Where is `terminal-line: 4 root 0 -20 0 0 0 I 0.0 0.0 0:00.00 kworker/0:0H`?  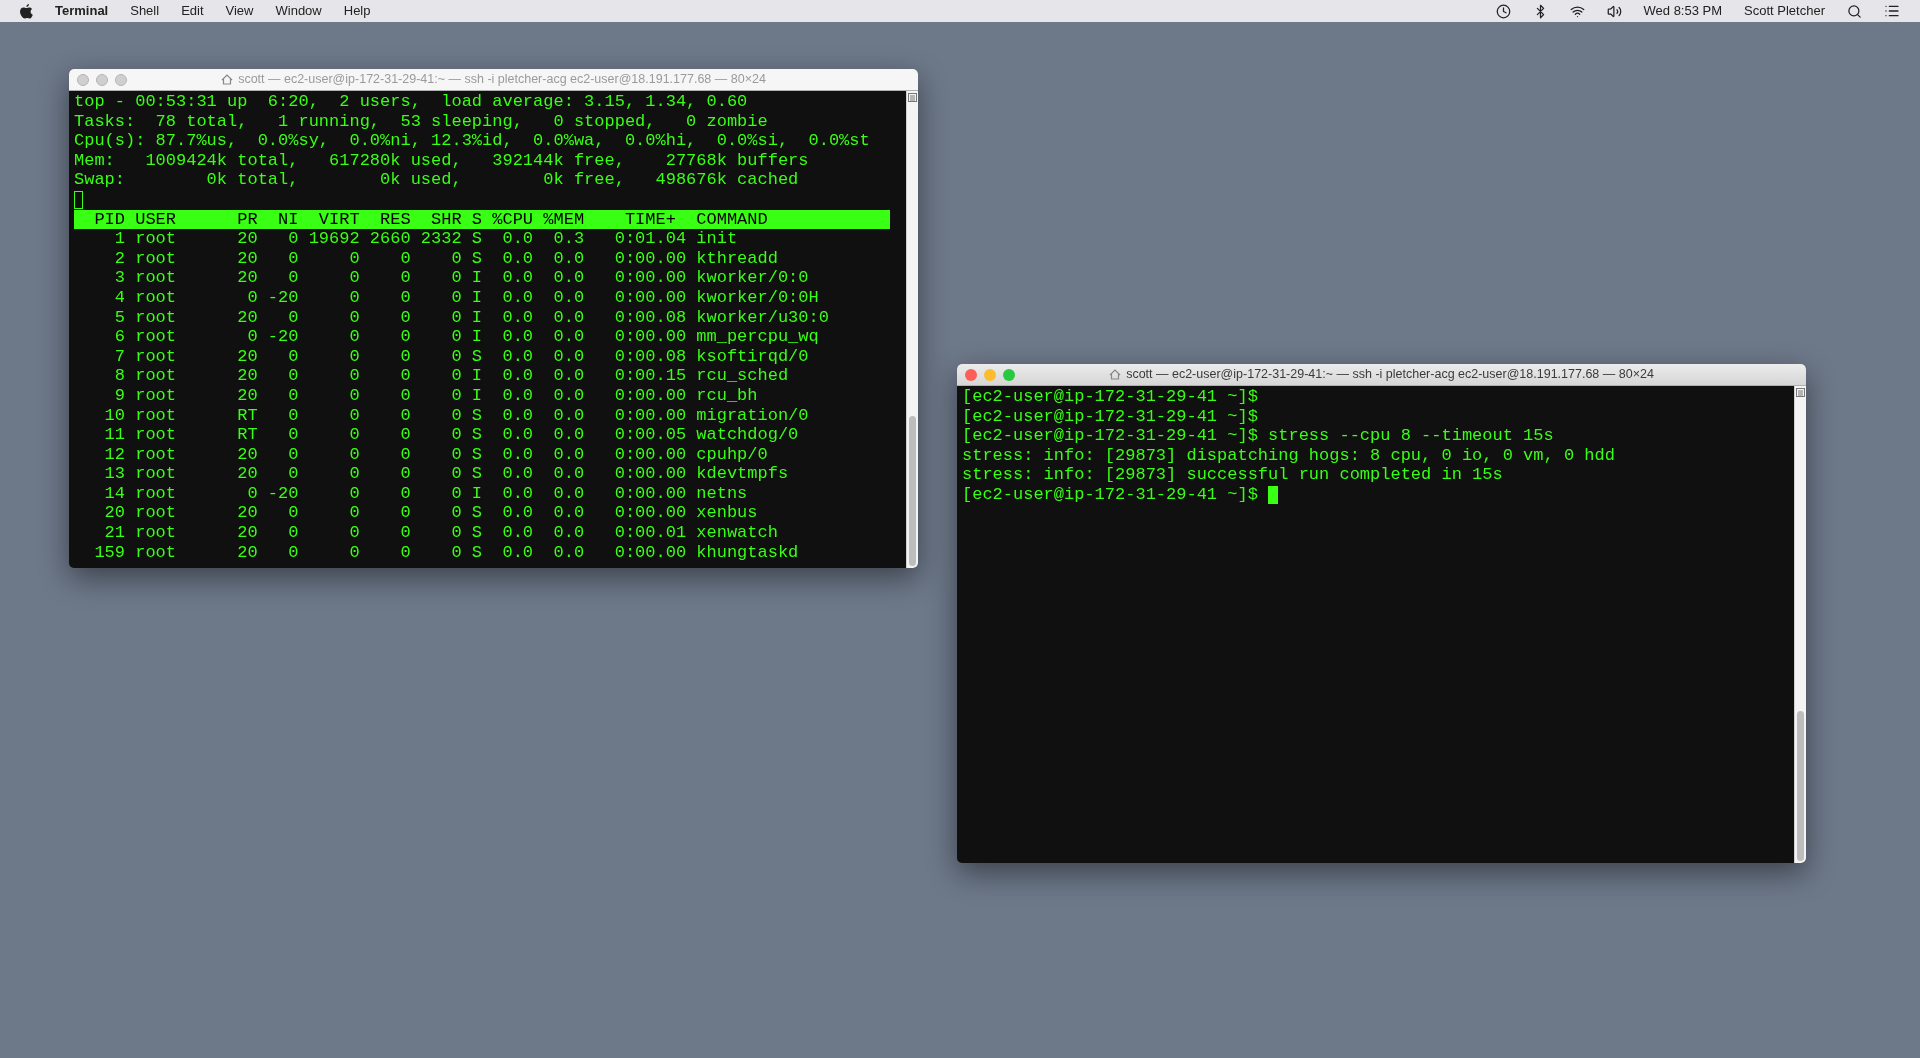 terminal-line: 4 root 0 -20 0 0 0 I 0.0 0.0 0:00.00 kworker/0:0H is located at coordinates (466, 297).